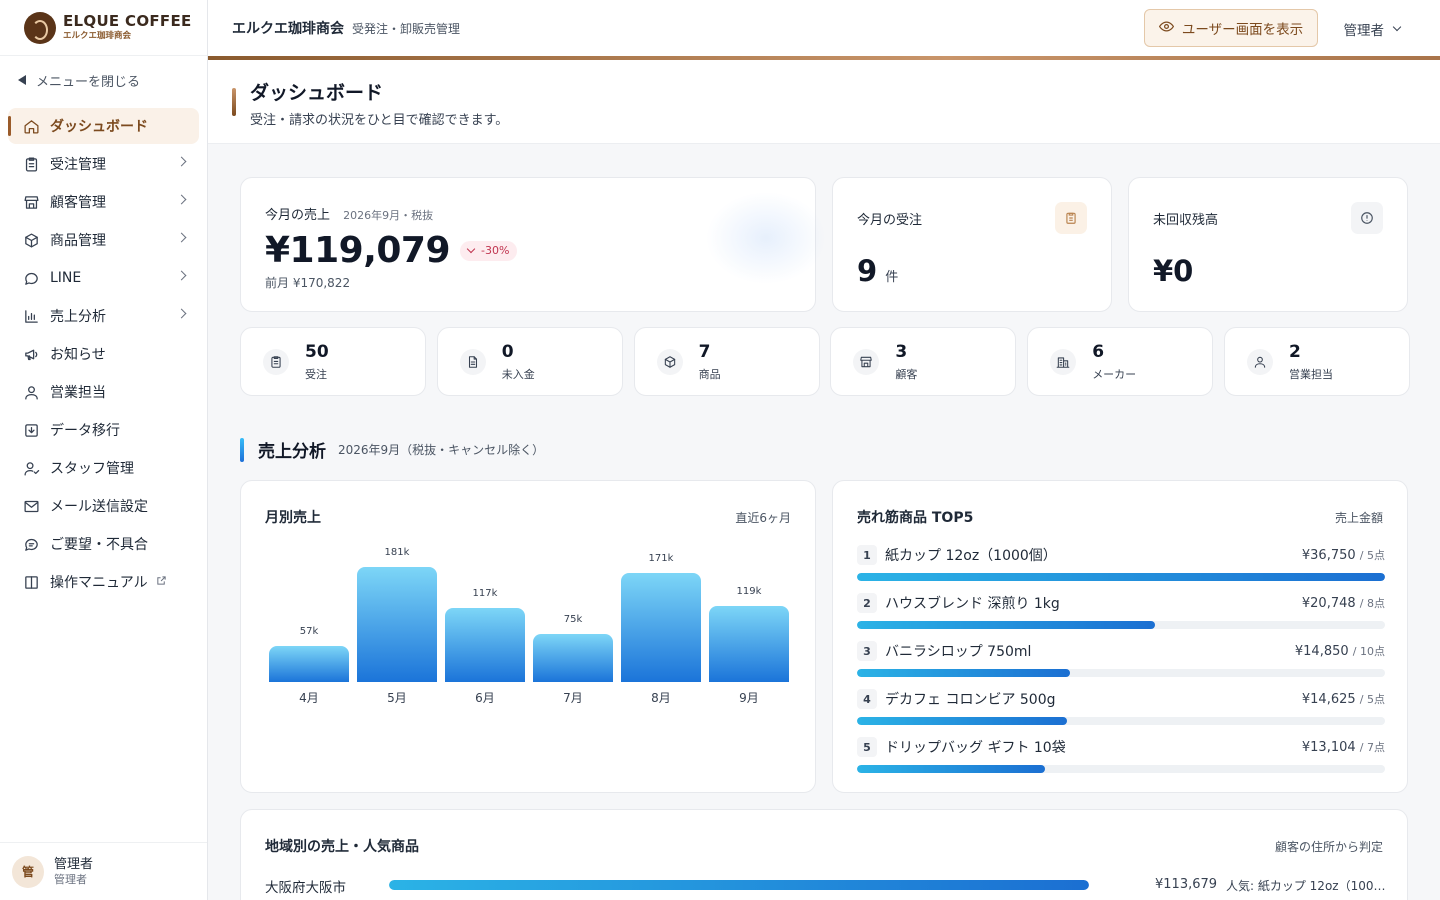  I want to click on region-amount: ¥113,679, so click(1186, 884).